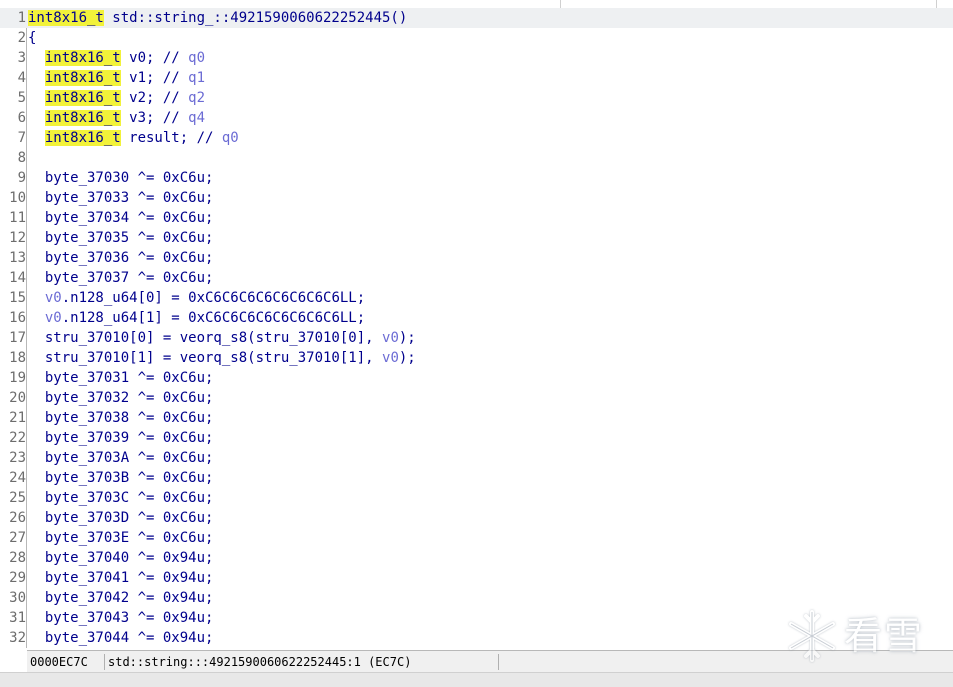 Image resolution: width=953 pixels, height=687 pixels. What do you see at coordinates (407, 338) in the screenshot?
I see `code-token: );` at bounding box center [407, 338].